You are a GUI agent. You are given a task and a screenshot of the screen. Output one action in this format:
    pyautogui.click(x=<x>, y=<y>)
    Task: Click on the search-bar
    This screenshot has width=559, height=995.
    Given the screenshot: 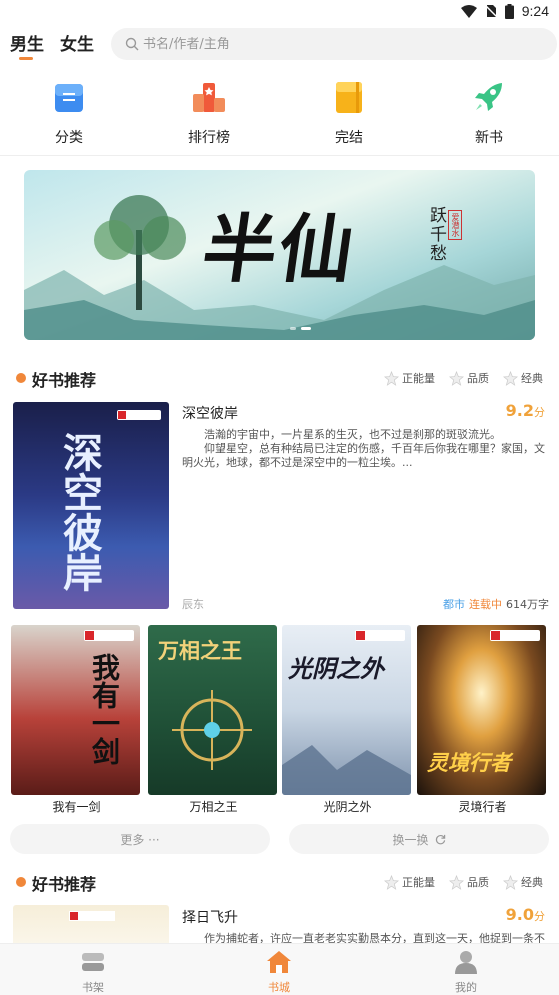 What is the action you would take?
    pyautogui.click(x=334, y=44)
    